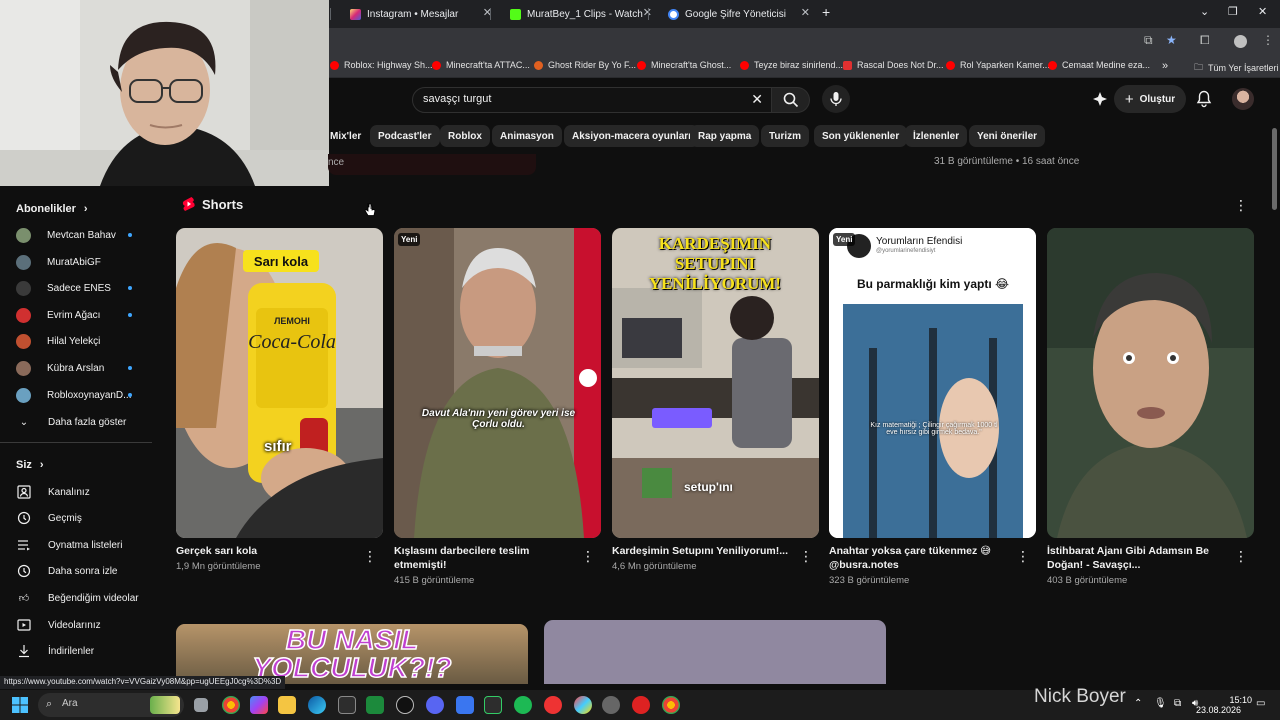 This screenshot has height=720, width=1280. I want to click on sidebar-item-channel: Kanalınız, so click(81, 492).